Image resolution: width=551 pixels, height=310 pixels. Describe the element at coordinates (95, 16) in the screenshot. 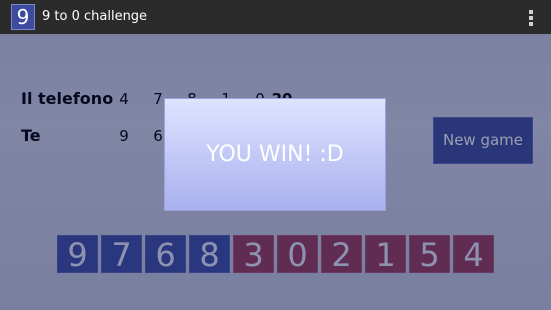

I see `app-title: 9 to 0 challenge` at that location.